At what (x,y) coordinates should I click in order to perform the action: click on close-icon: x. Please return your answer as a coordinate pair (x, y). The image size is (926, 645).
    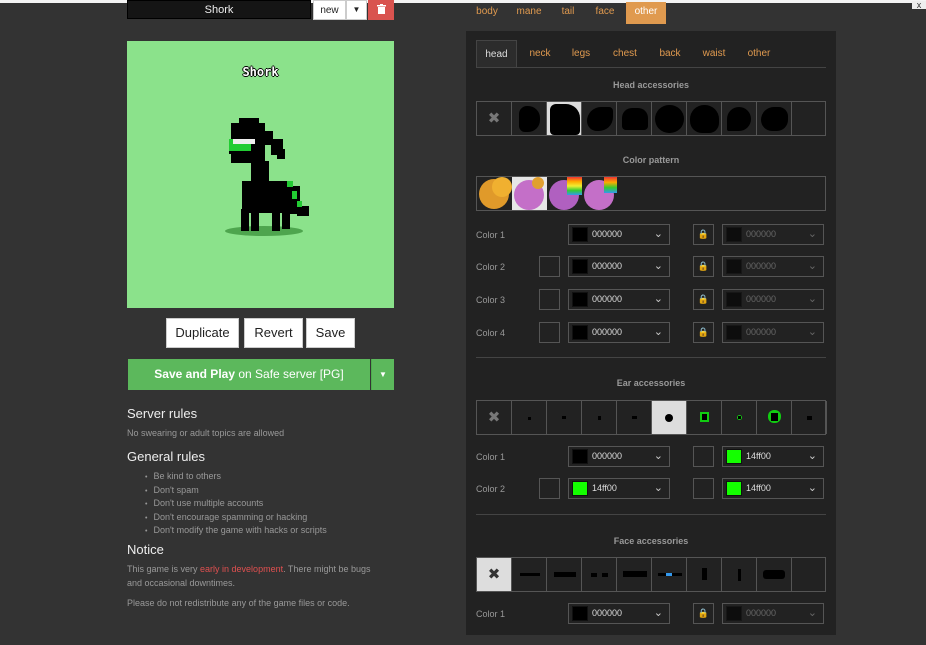
    Looking at the image, I should click on (919, 5).